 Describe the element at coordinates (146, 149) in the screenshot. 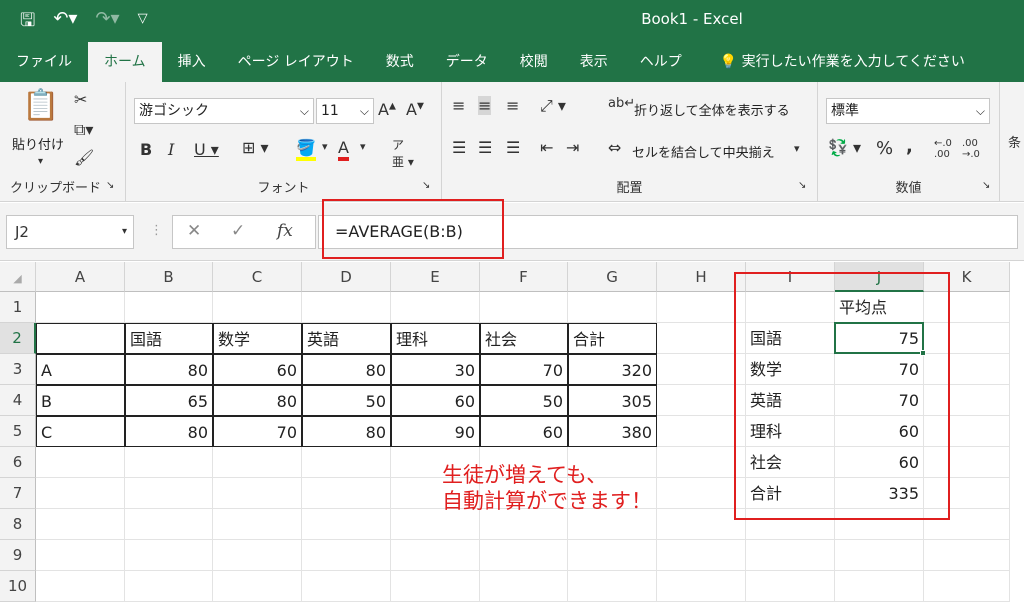

I see `bold-icon: B` at that location.